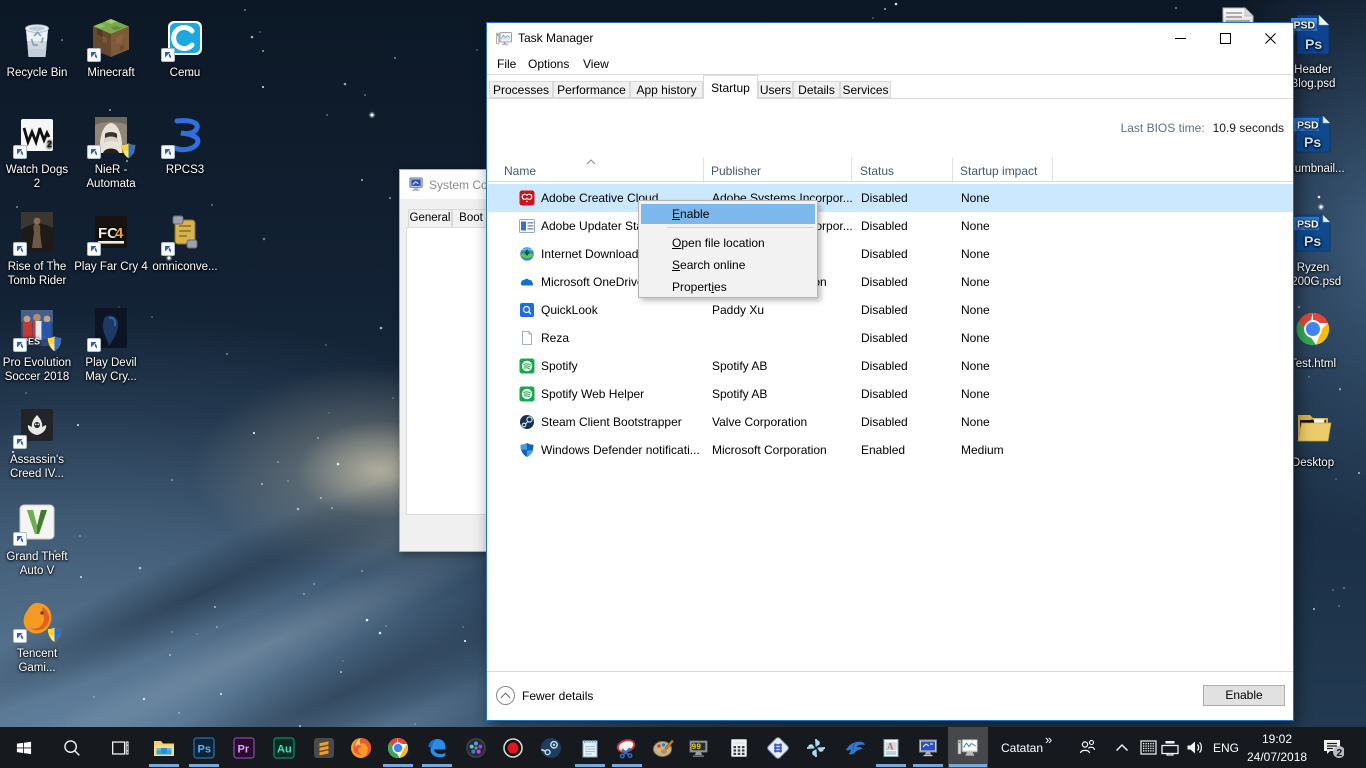  Describe the element at coordinates (697, 747) in the screenshot. I see `svg-text: 99` at that location.